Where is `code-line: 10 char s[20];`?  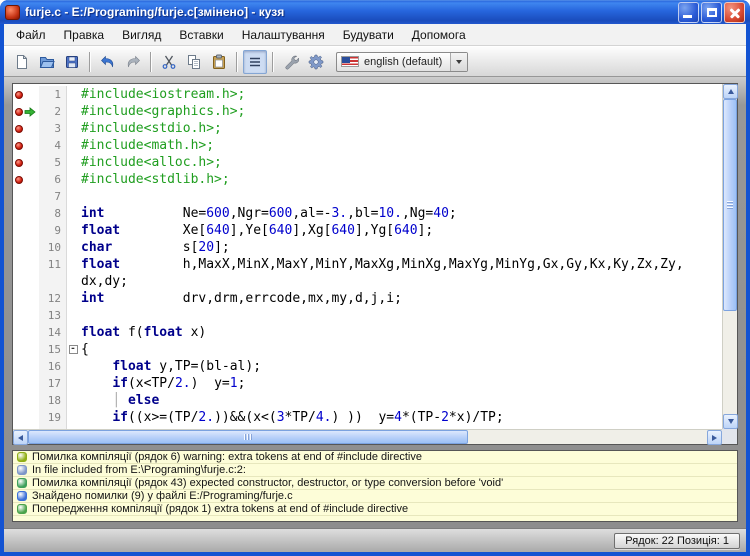 code-line: 10 char s[20]; is located at coordinates (367, 247).